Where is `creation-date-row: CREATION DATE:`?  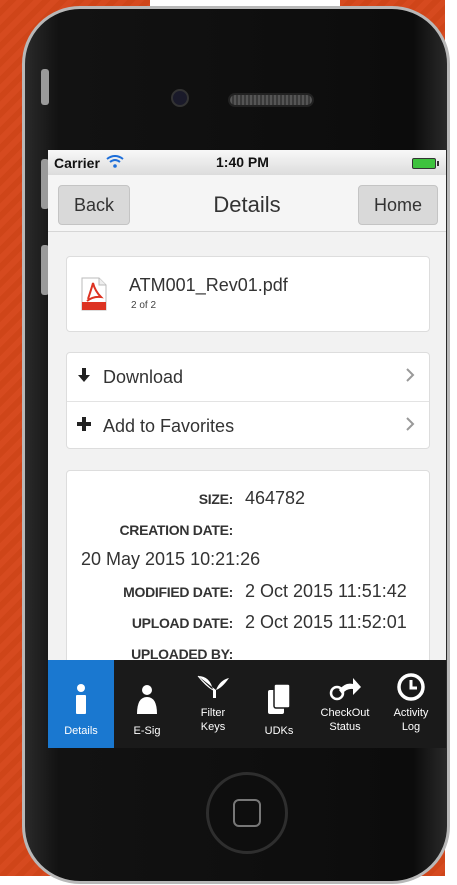
creation-date-row: CREATION DATE: is located at coordinates (248, 533).